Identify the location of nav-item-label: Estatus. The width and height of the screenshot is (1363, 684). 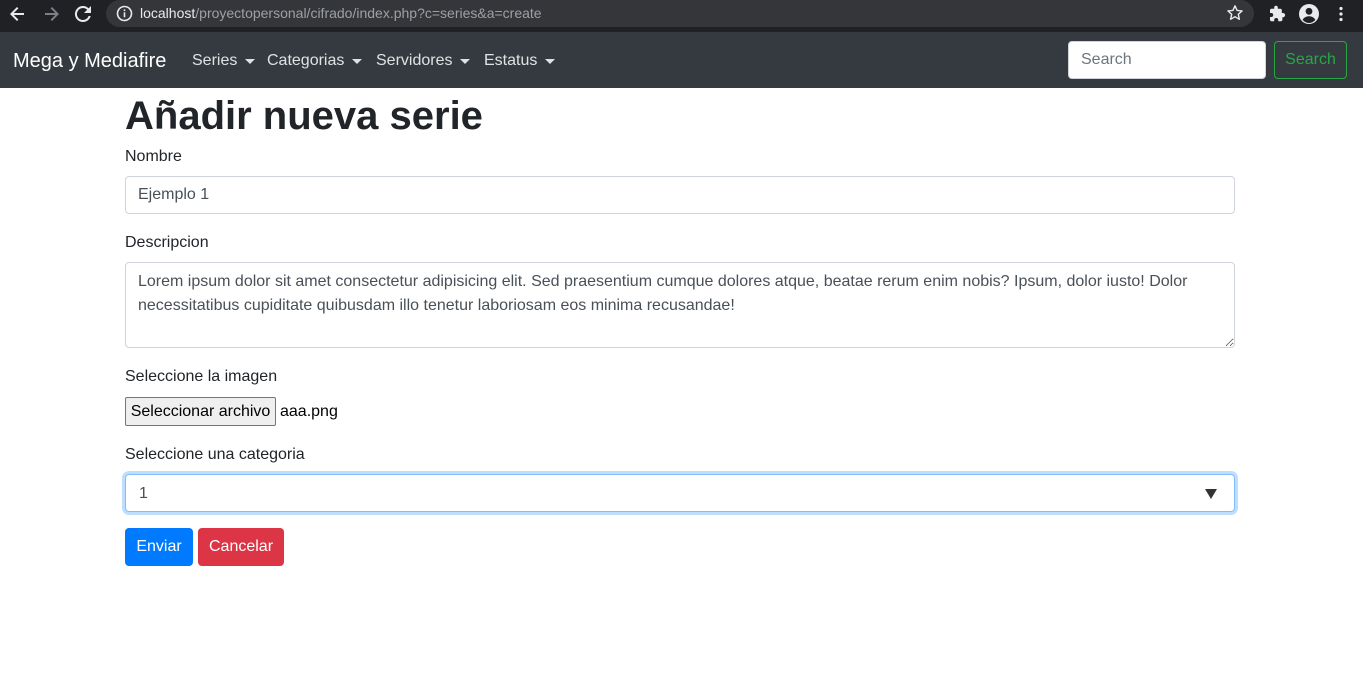
(511, 60).